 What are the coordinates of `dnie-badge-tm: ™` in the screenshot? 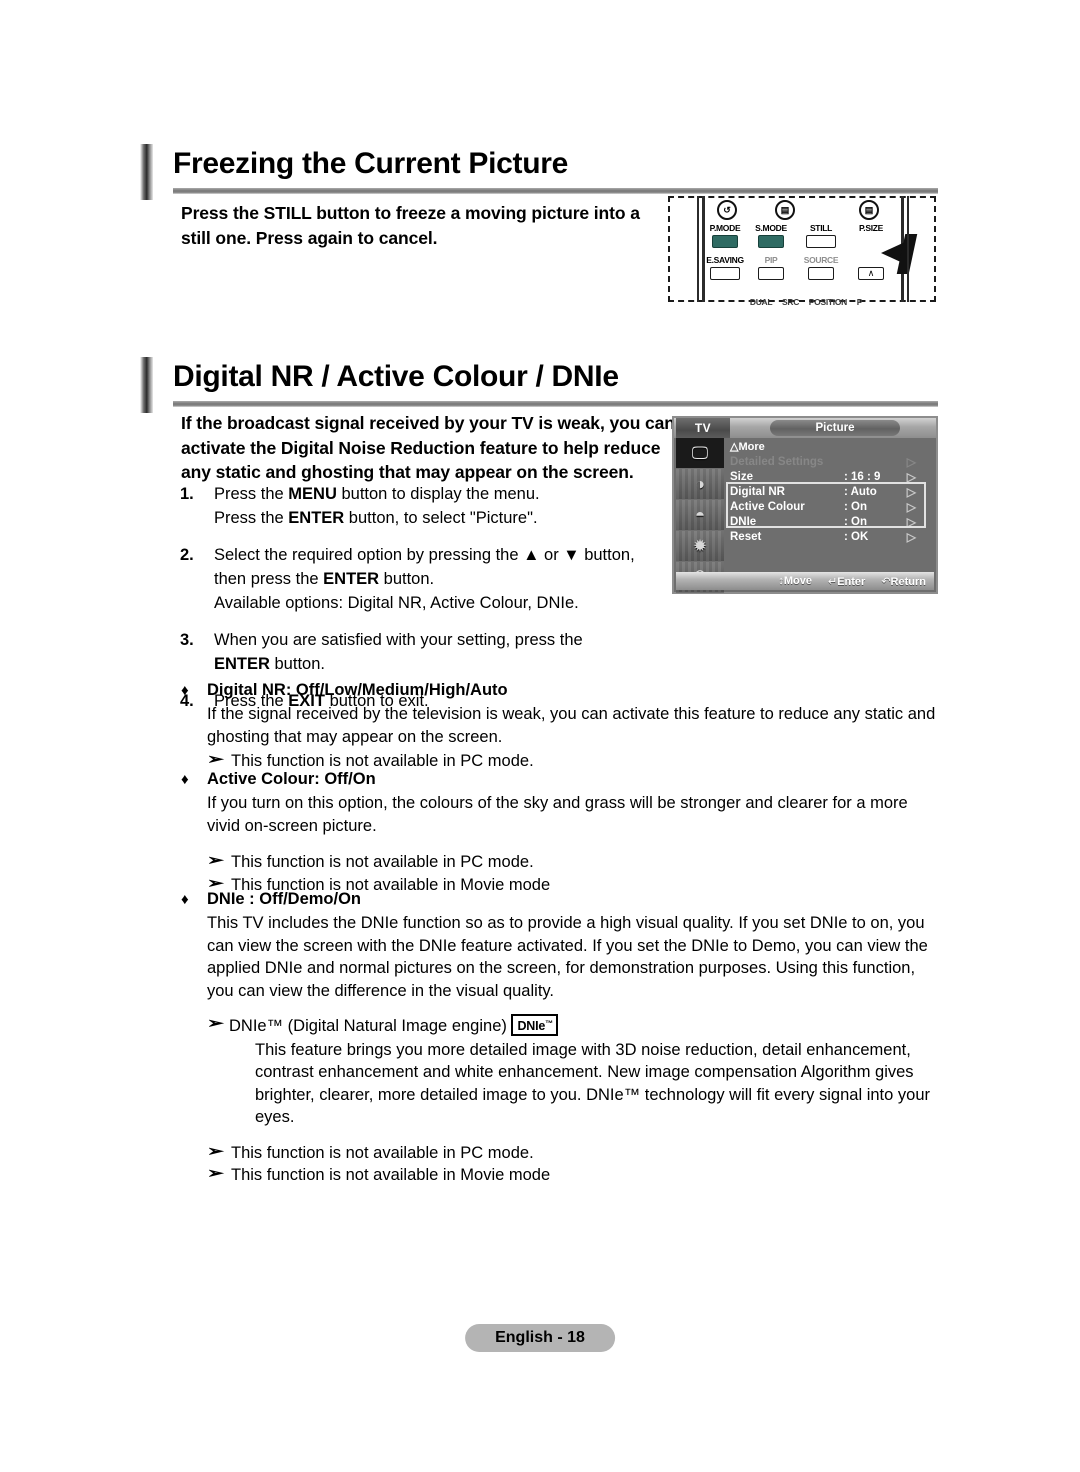 It's located at (549, 1023).